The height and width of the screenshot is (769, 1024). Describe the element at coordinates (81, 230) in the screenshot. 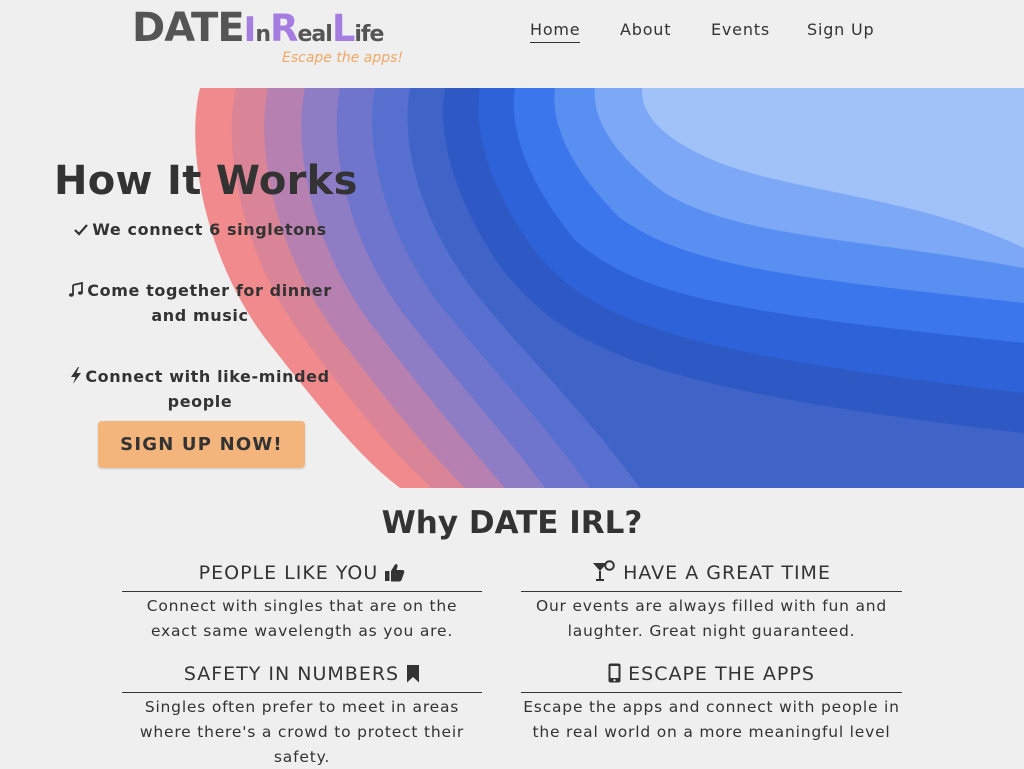

I see `checkmark-icon` at that location.